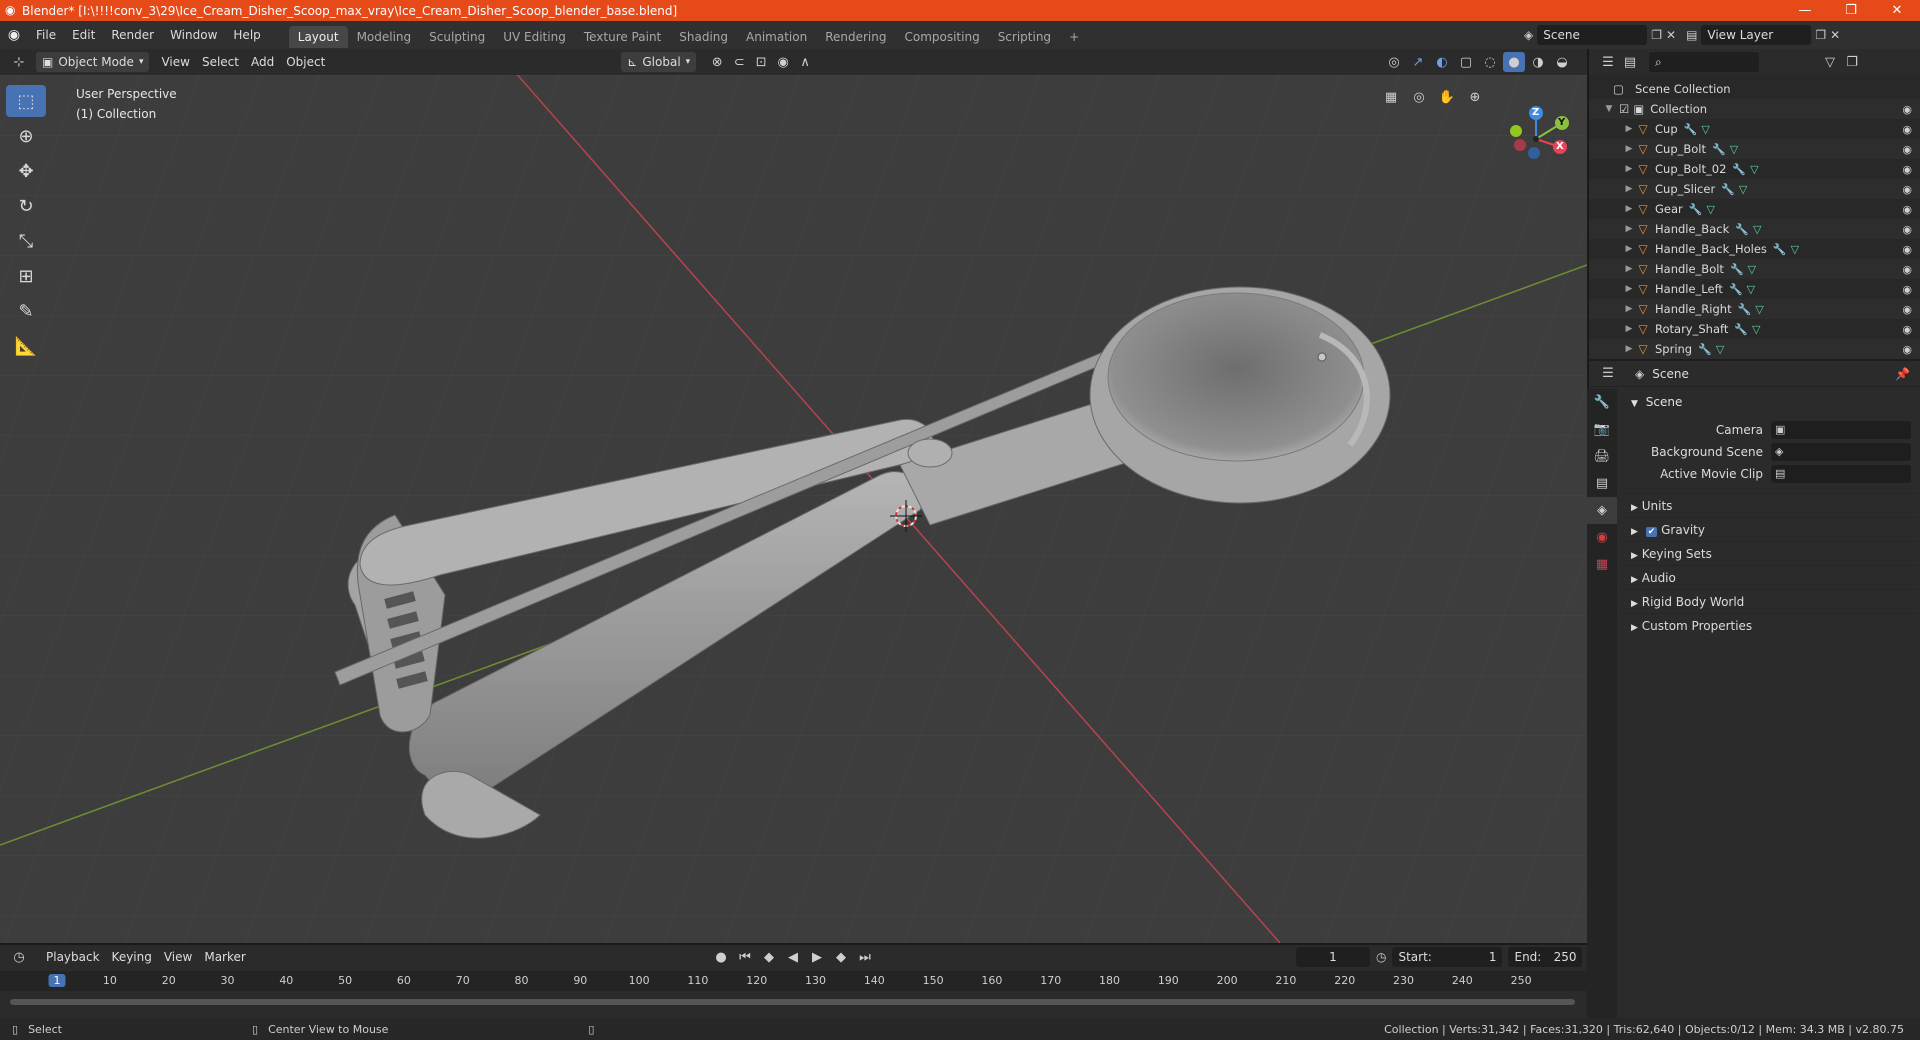 The width and height of the screenshot is (1920, 1040). I want to click on tab-rendering: Rendering, so click(855, 37).